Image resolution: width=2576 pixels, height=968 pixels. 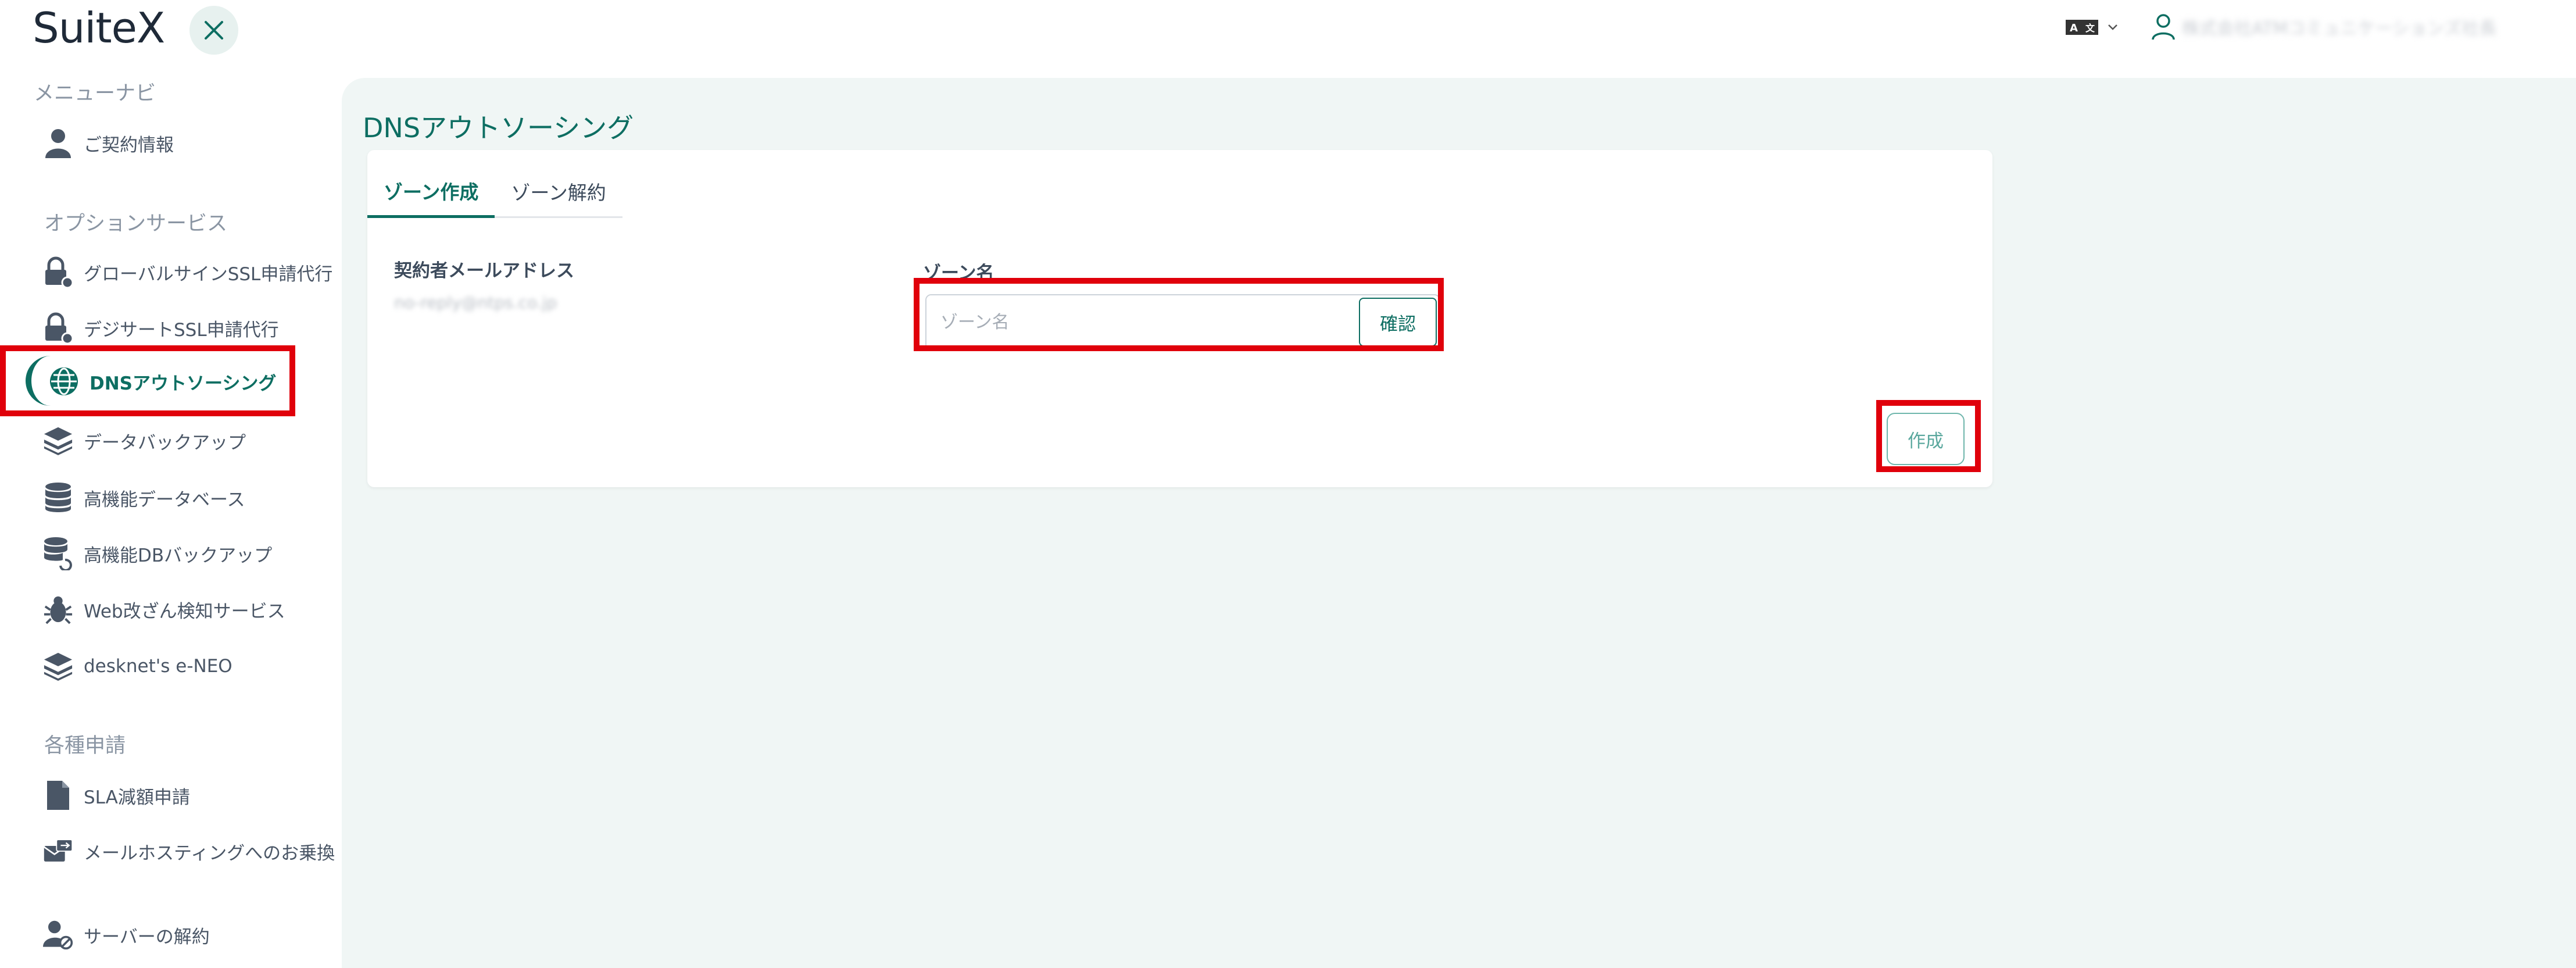 What do you see at coordinates (95, 93) in the screenshot?
I see `section-title-menu-navi: メニューナビ` at bounding box center [95, 93].